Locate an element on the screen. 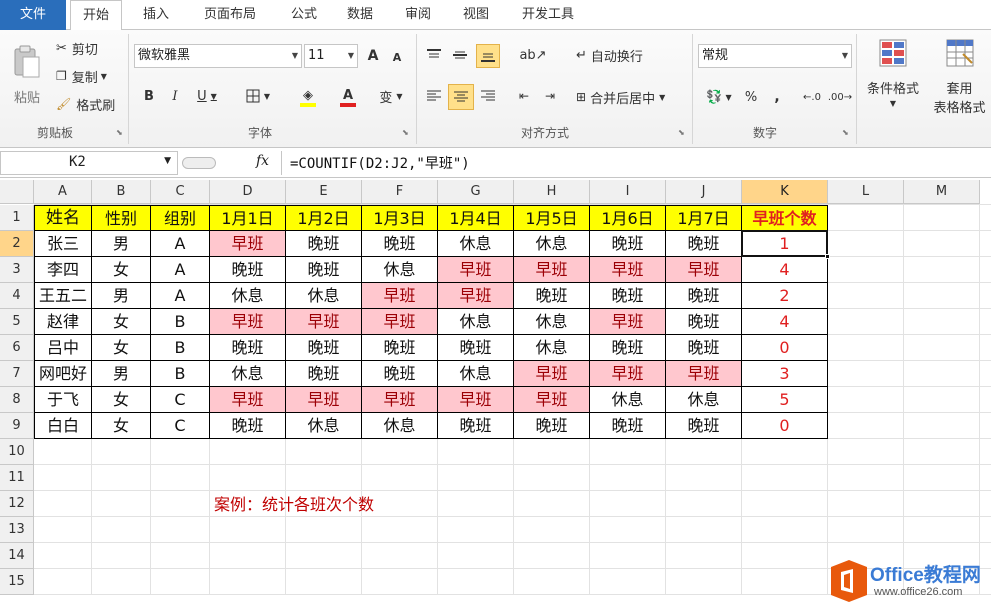 Image resolution: width=991 pixels, height=606 pixels. row-header-5: 5 is located at coordinates (17, 322).